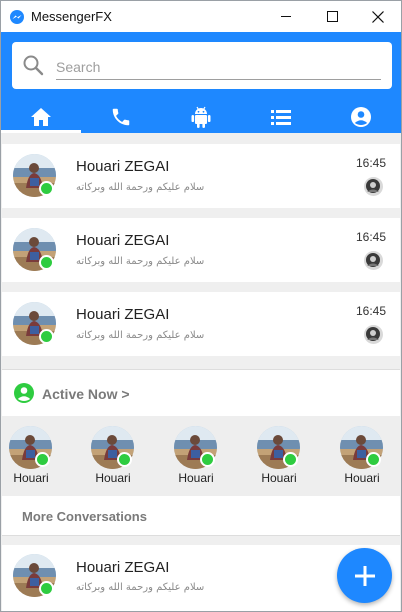  I want to click on account-icon, so click(361, 117).